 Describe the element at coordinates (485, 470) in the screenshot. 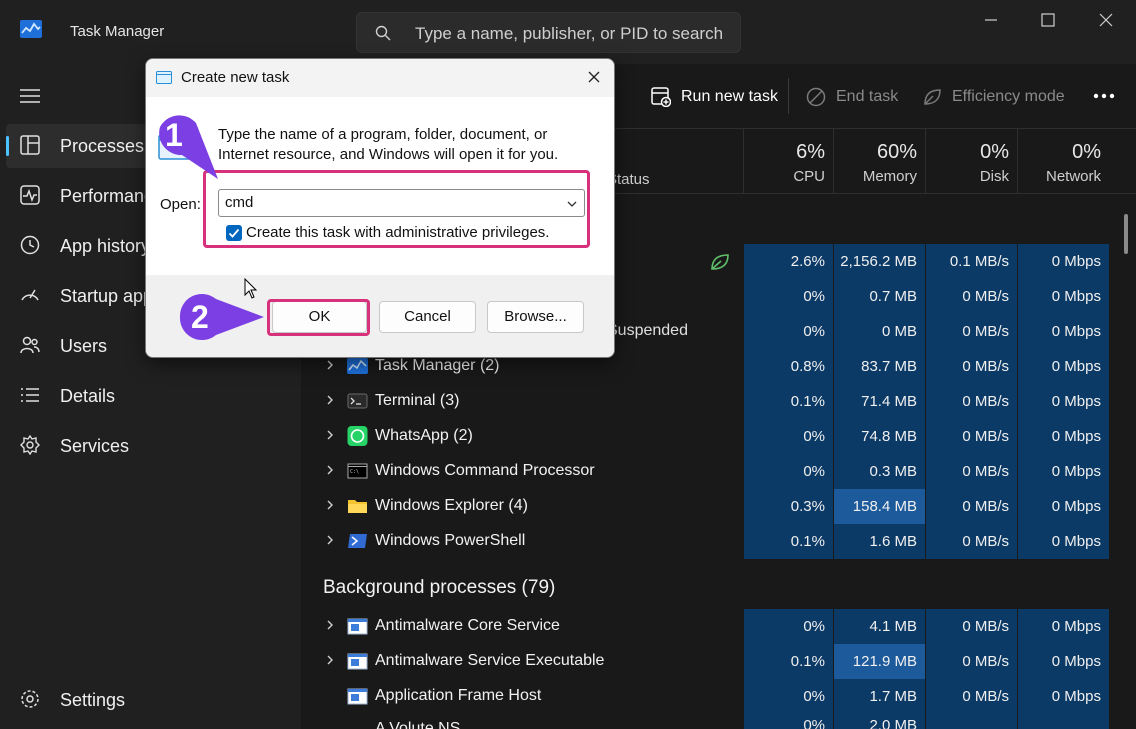

I see `process-name: Windows Command Processor` at that location.